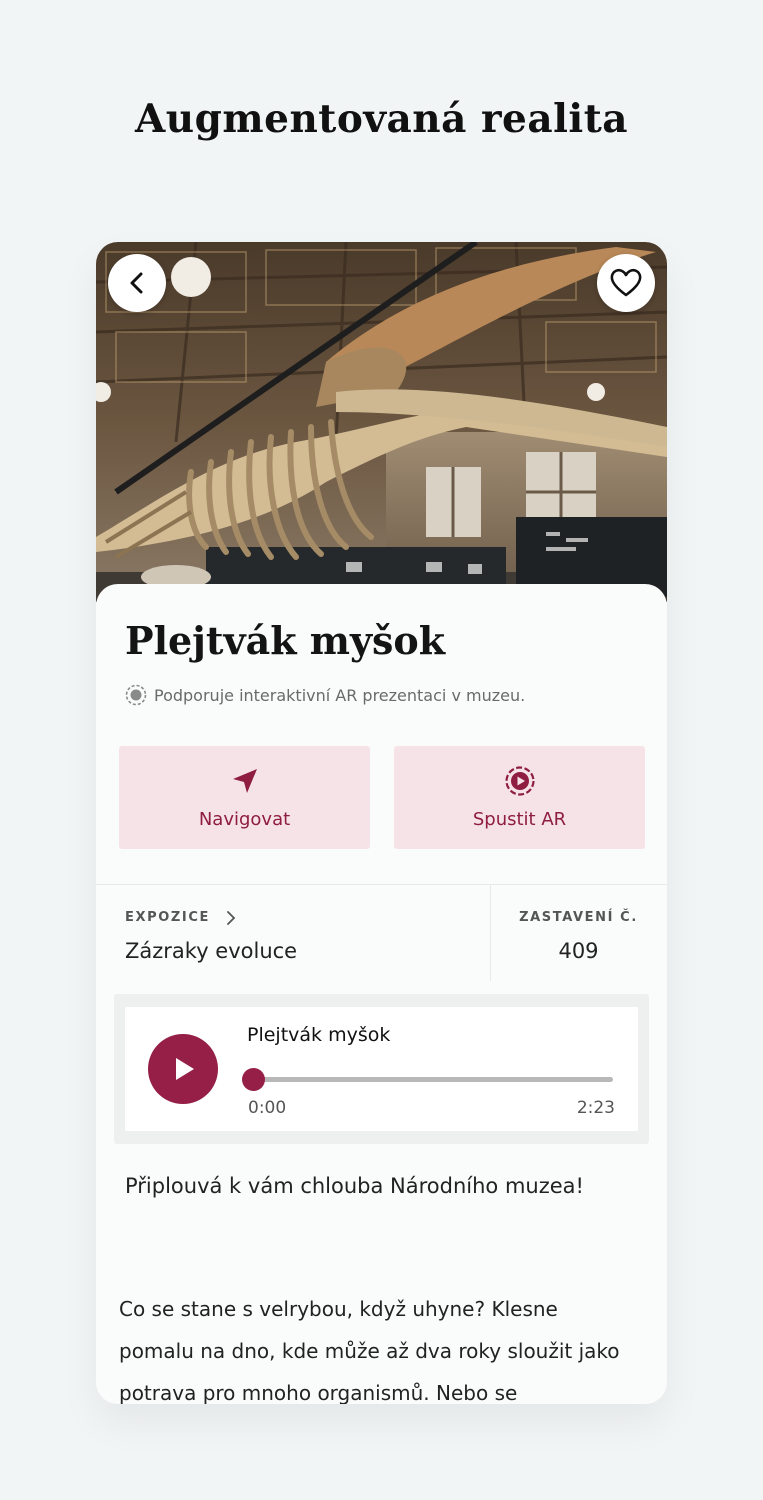  Describe the element at coordinates (244, 819) in the screenshot. I see `navigate-label: Navigovat` at that location.